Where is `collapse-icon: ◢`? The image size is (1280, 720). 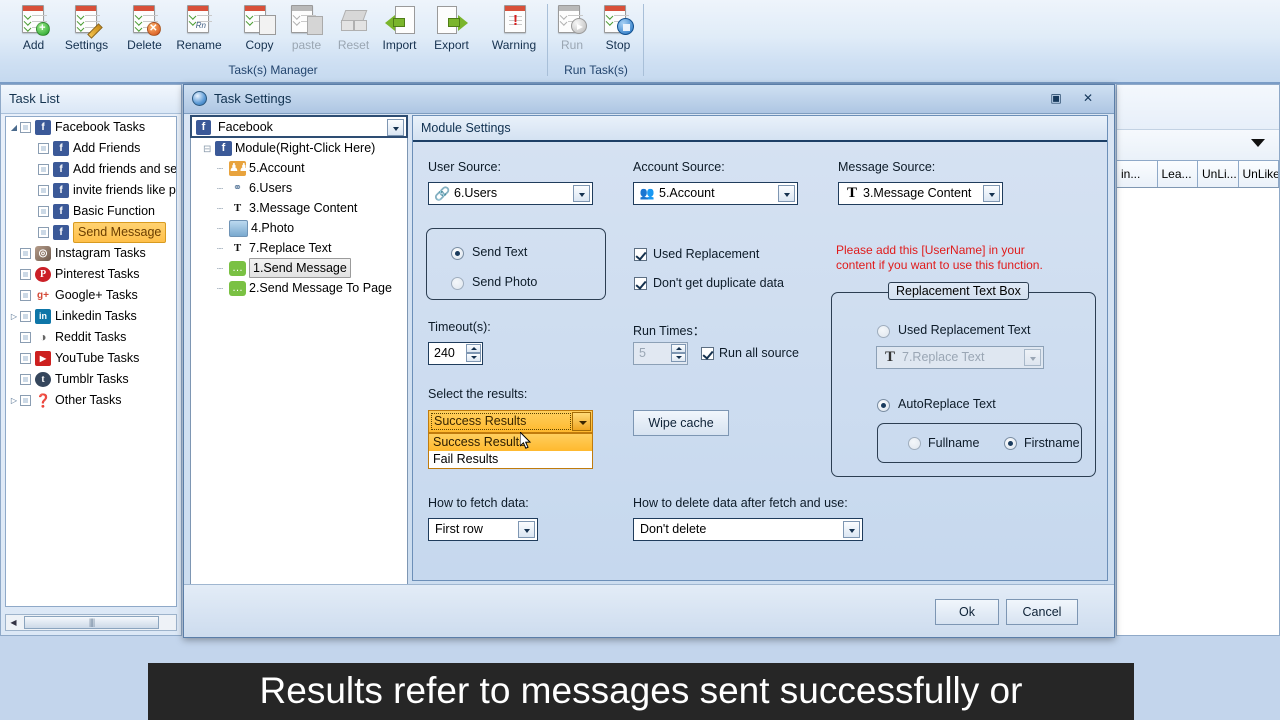 collapse-icon: ◢ is located at coordinates (14, 127).